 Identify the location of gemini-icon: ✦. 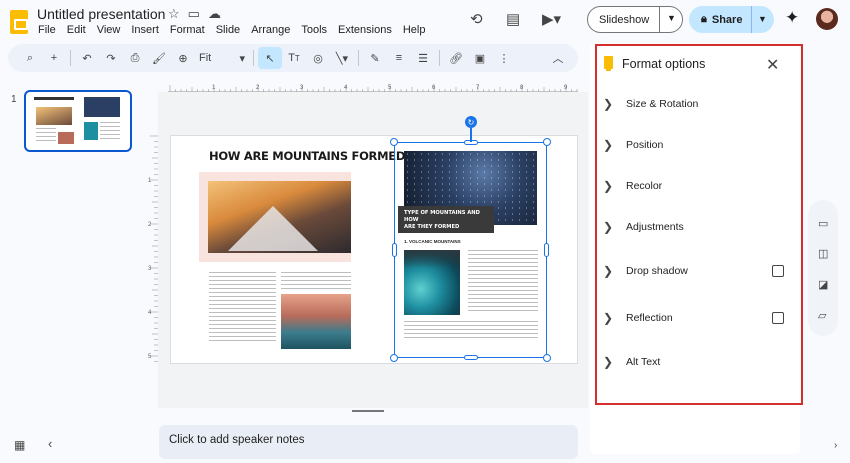
(792, 18).